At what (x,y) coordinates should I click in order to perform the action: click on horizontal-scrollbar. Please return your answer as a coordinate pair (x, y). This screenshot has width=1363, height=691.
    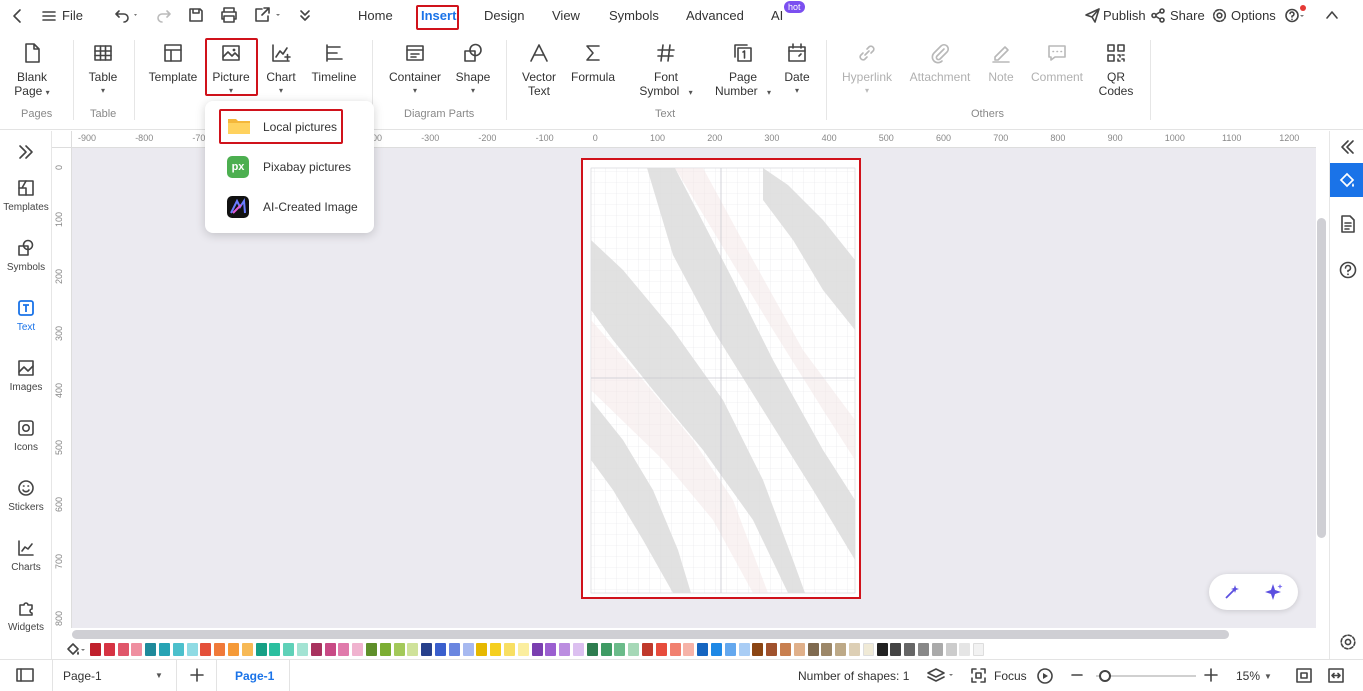
    Looking at the image, I should click on (650, 634).